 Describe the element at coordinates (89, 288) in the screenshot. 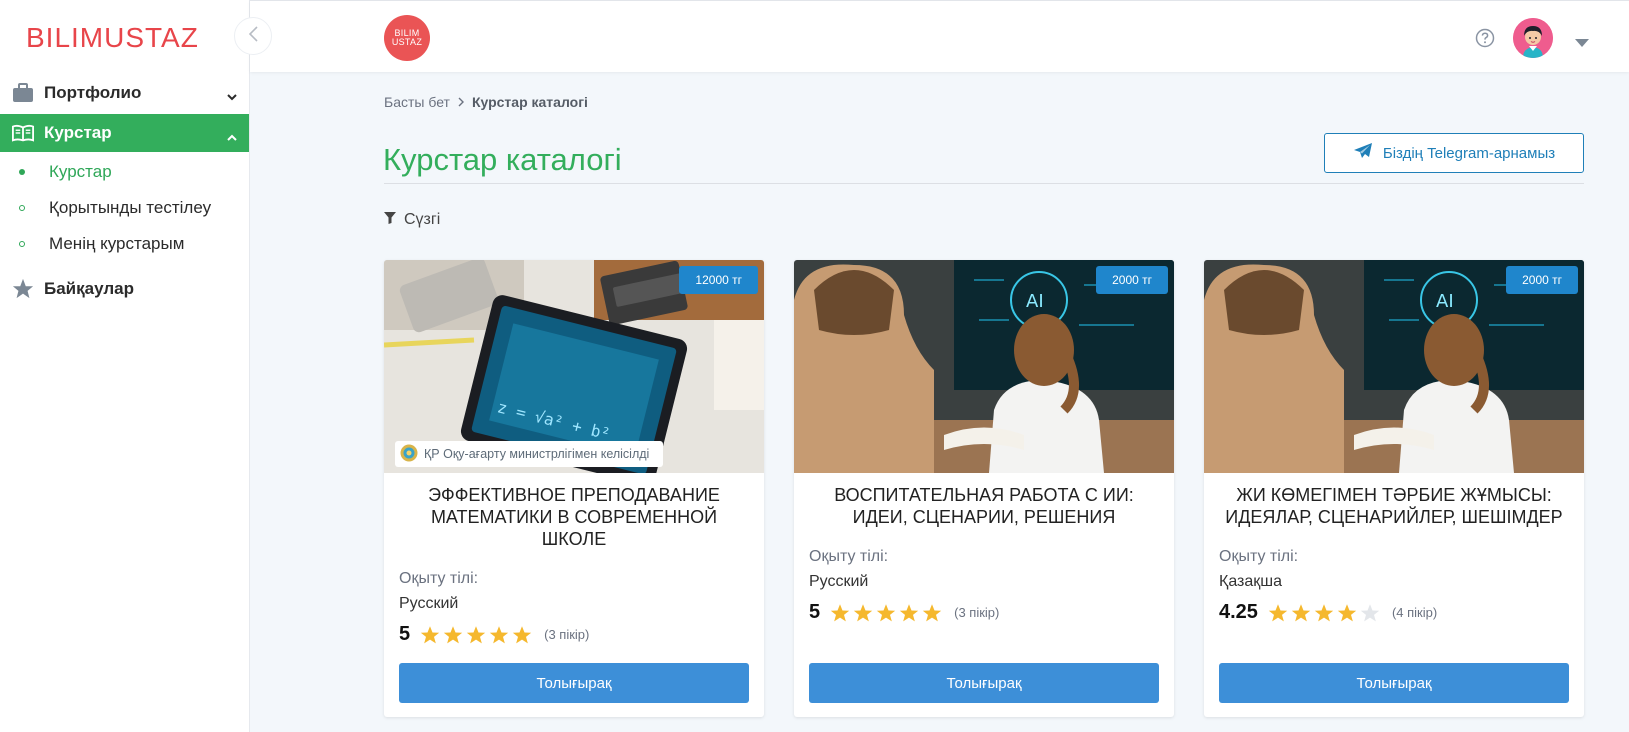

I see `sidebar-item-label: Байқаулар` at that location.